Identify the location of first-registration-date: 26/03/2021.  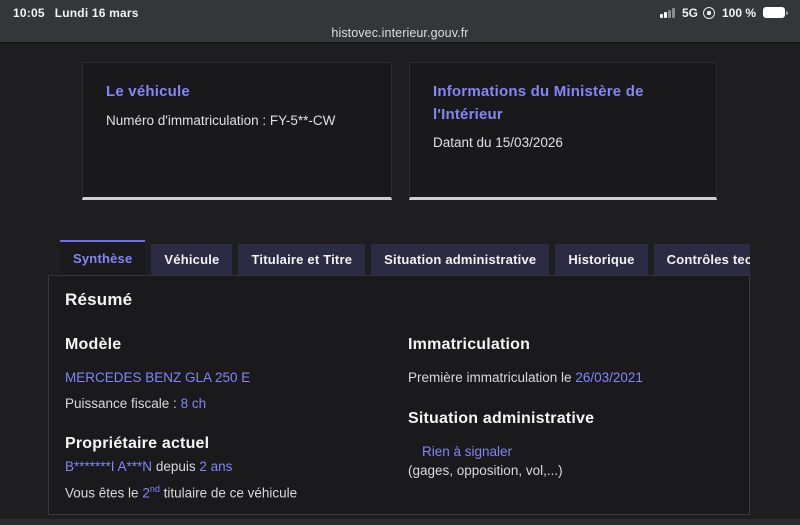
(609, 377).